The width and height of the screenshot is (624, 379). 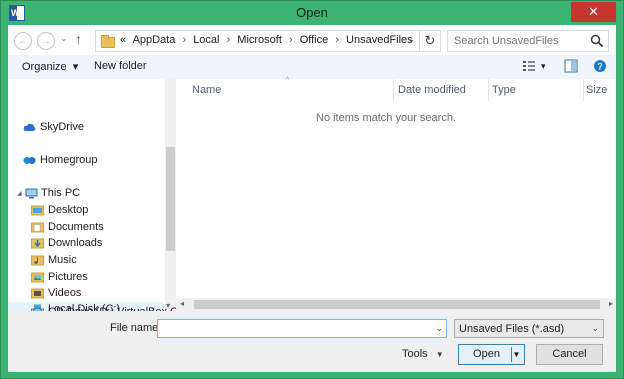 I want to click on cloud-icon, so click(x=29, y=127).